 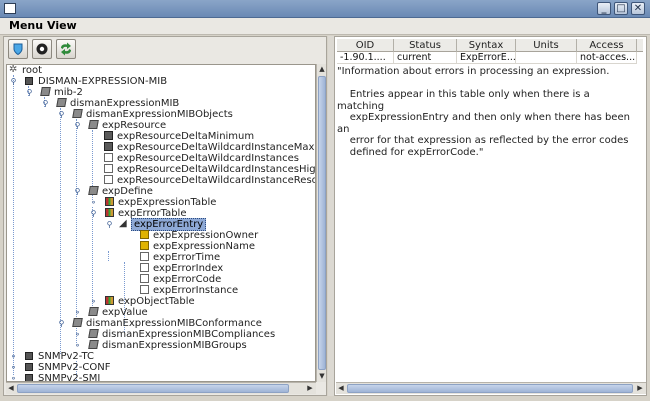 What do you see at coordinates (123, 223) in the screenshot?
I see `entry-icon: ◢` at bounding box center [123, 223].